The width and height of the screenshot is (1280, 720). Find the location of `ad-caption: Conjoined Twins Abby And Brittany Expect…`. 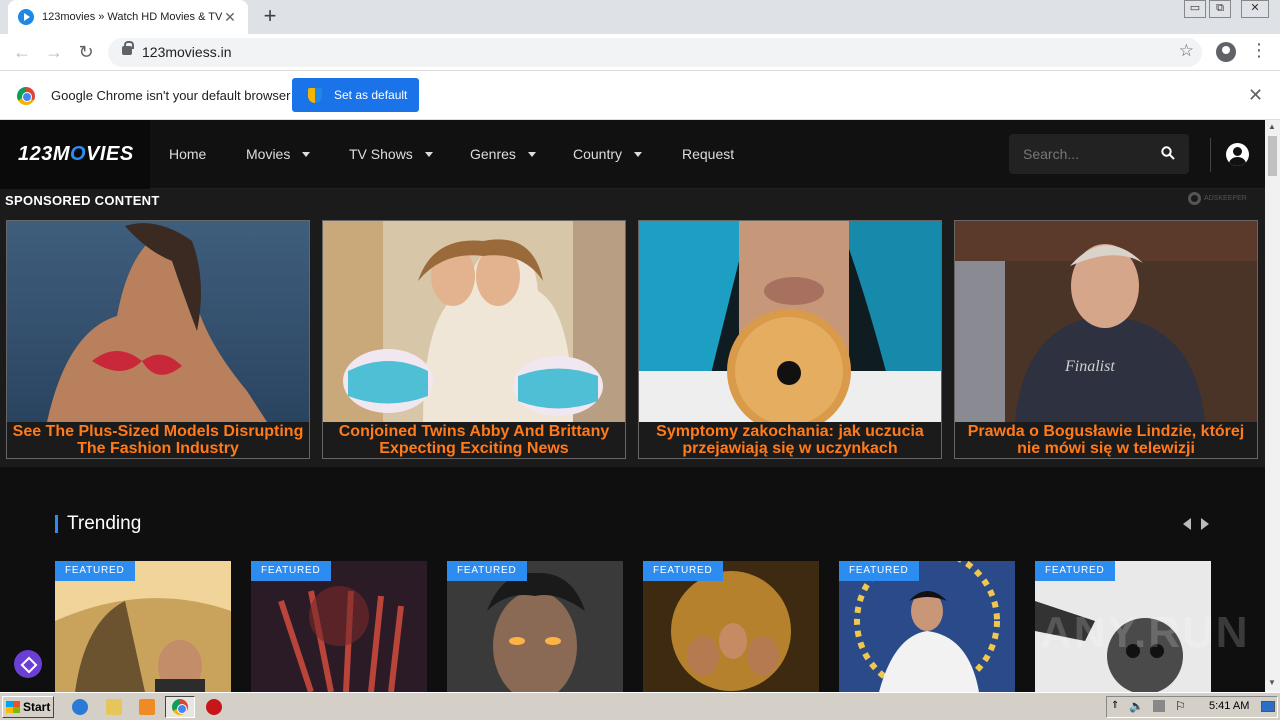

ad-caption: Conjoined Twins Abby And Brittany Expect… is located at coordinates (474, 441).